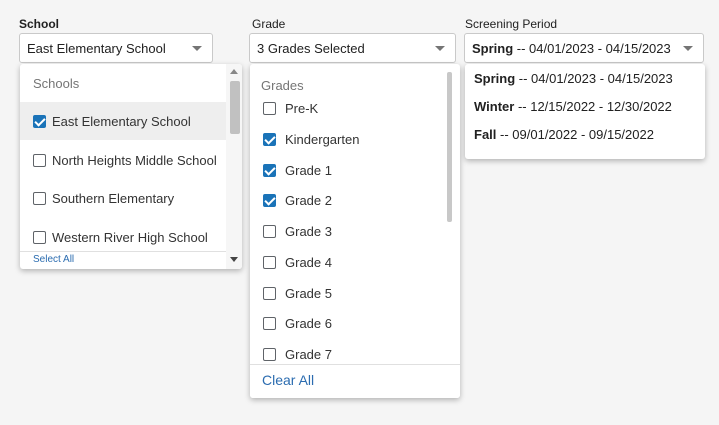 The image size is (719, 425). I want to click on school-option-label: Western River High School, so click(130, 237).